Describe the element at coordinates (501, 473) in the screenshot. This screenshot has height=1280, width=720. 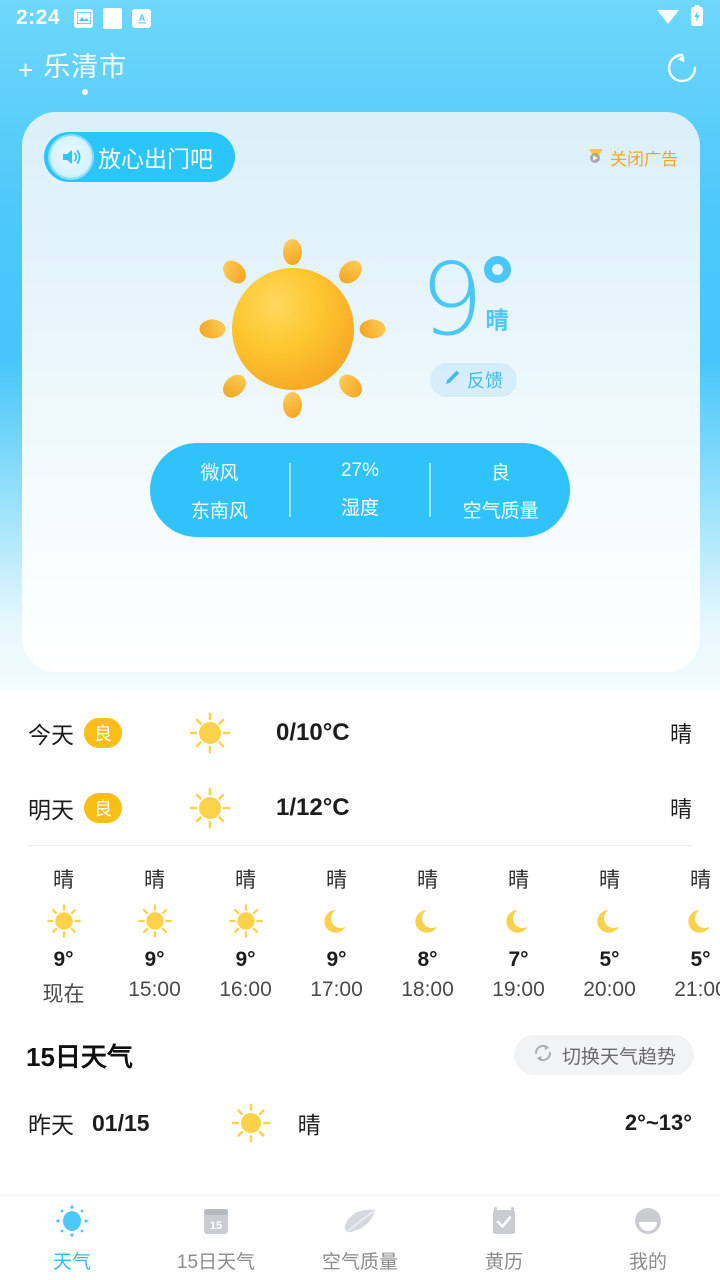
I see `air-quality-value: 良` at that location.